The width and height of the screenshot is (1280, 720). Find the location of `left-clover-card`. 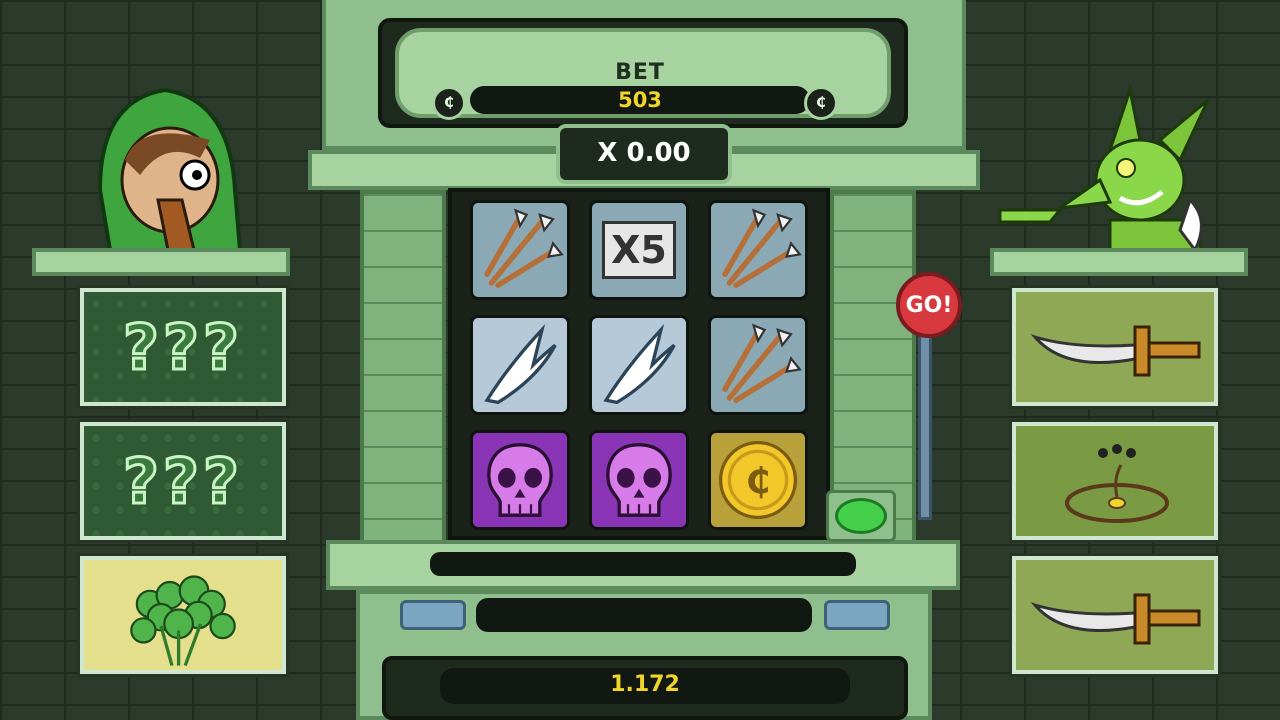

left-clover-card is located at coordinates (183, 615).